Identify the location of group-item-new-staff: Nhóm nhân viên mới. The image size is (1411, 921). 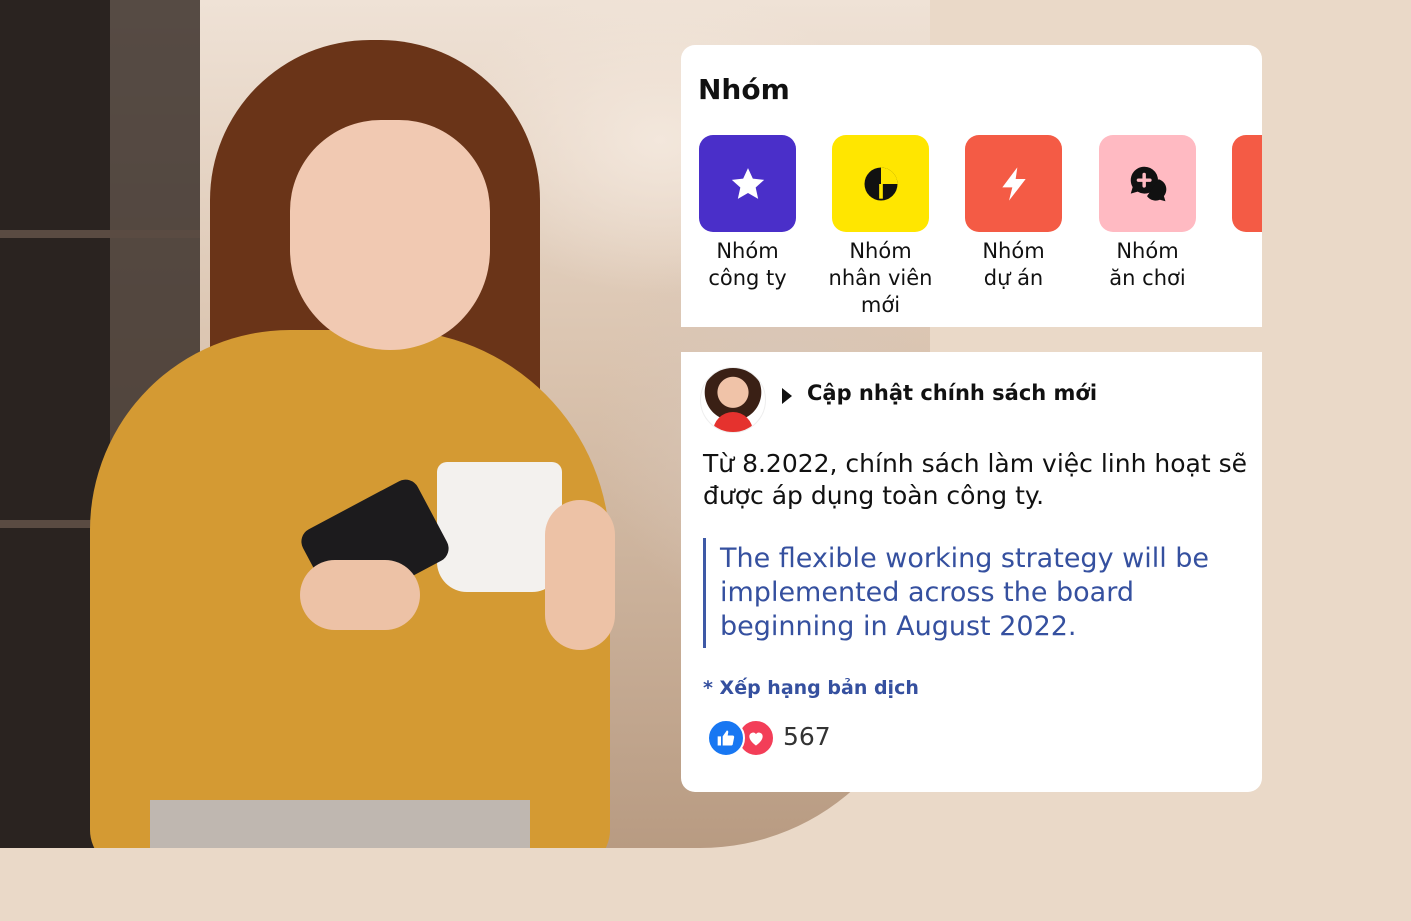
(880, 227).